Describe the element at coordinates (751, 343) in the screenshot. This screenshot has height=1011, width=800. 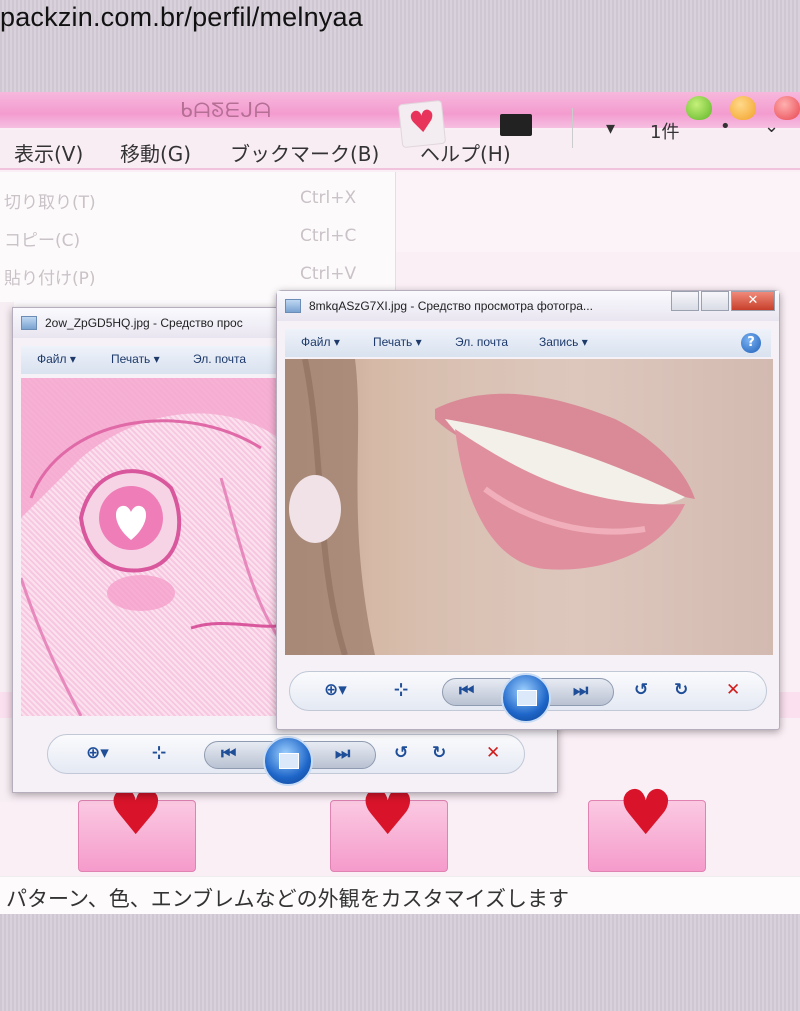
I see `help-icon: ?` at that location.